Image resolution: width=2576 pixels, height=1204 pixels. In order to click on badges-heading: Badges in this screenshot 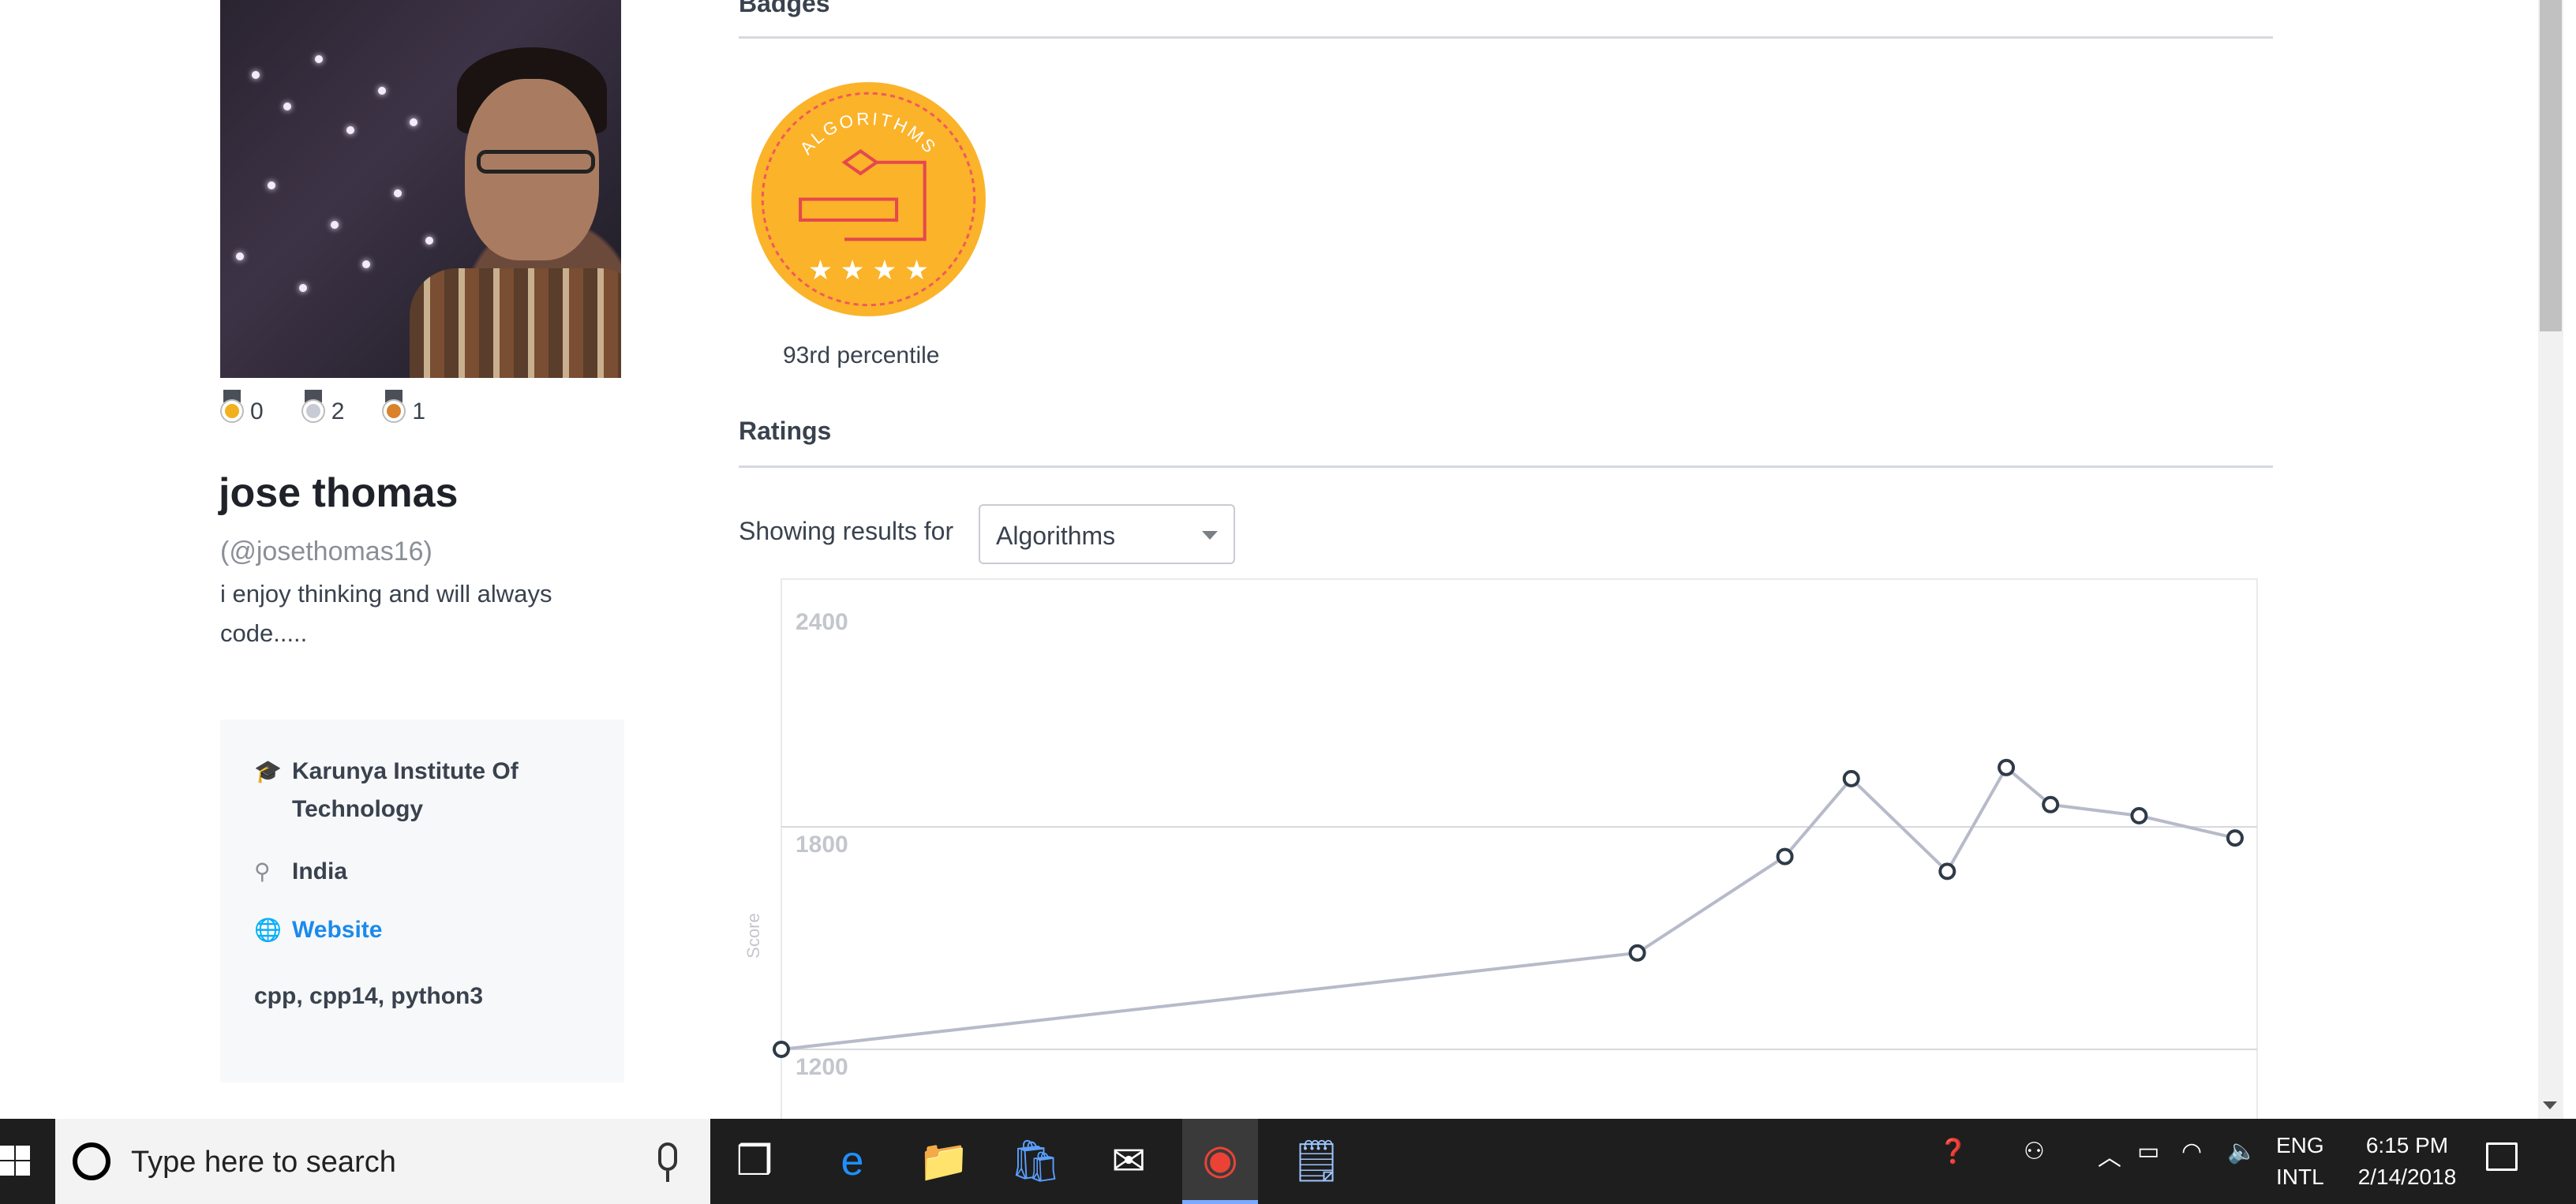, I will do `click(784, 8)`.